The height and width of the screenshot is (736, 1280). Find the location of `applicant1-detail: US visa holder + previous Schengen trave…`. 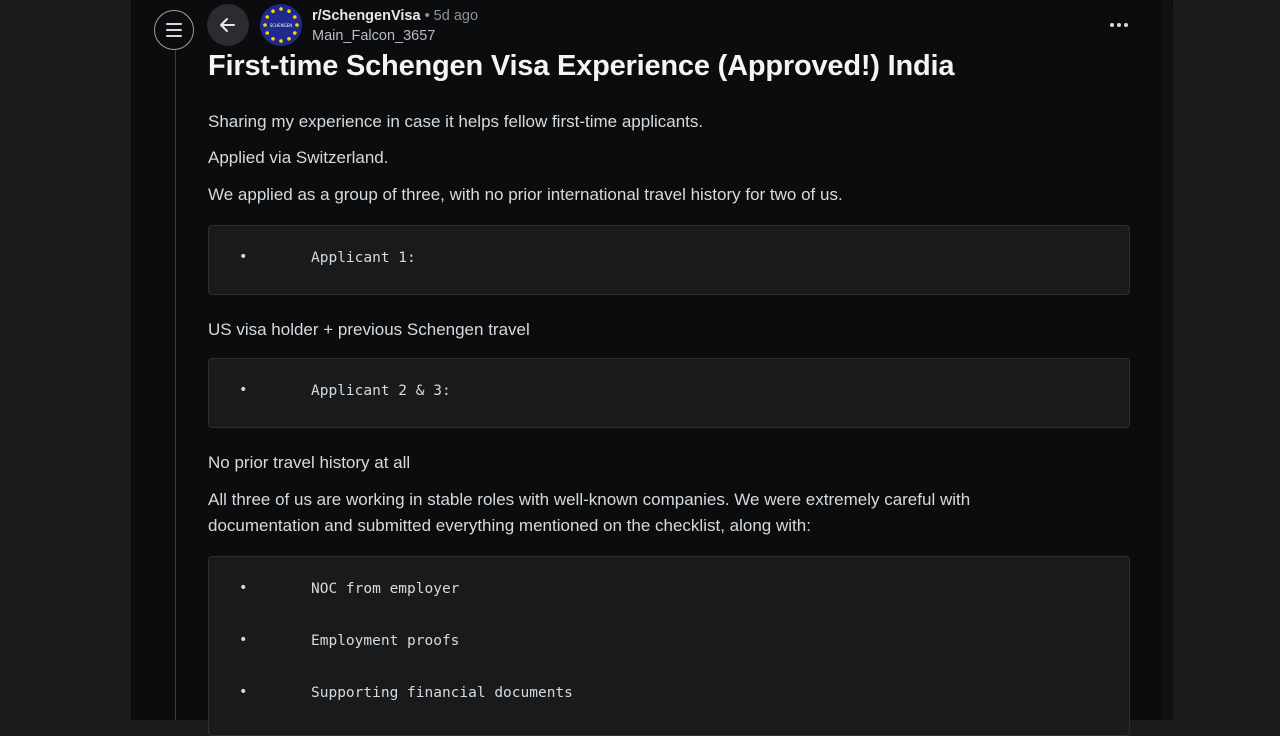

applicant1-detail: US visa holder + previous Schengen trave… is located at coordinates (369, 329).